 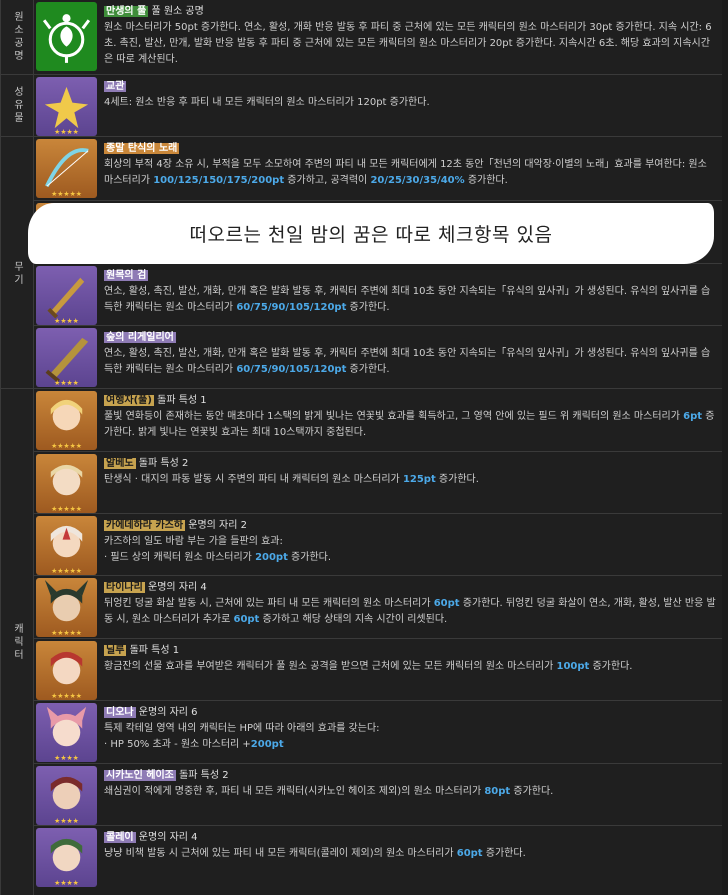 I want to click on item-name: 원목의 검, so click(x=126, y=275).